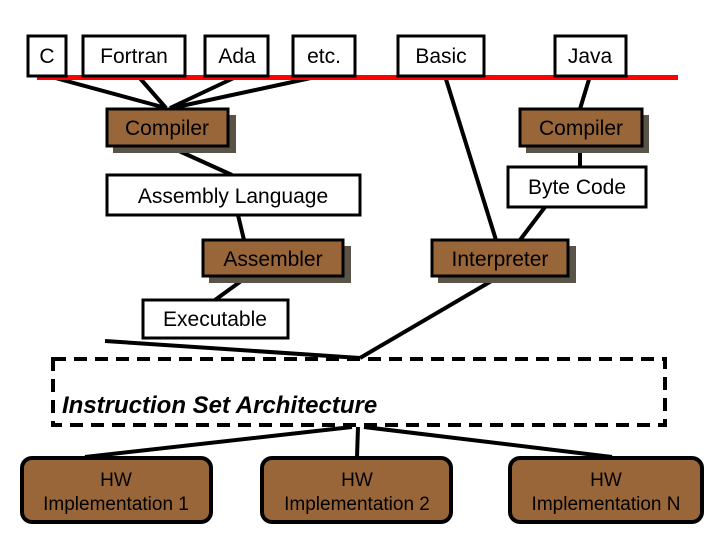 Image resolution: width=720 pixels, height=540 pixels. I want to click on edge-basic-interpreter, so click(470, 158).